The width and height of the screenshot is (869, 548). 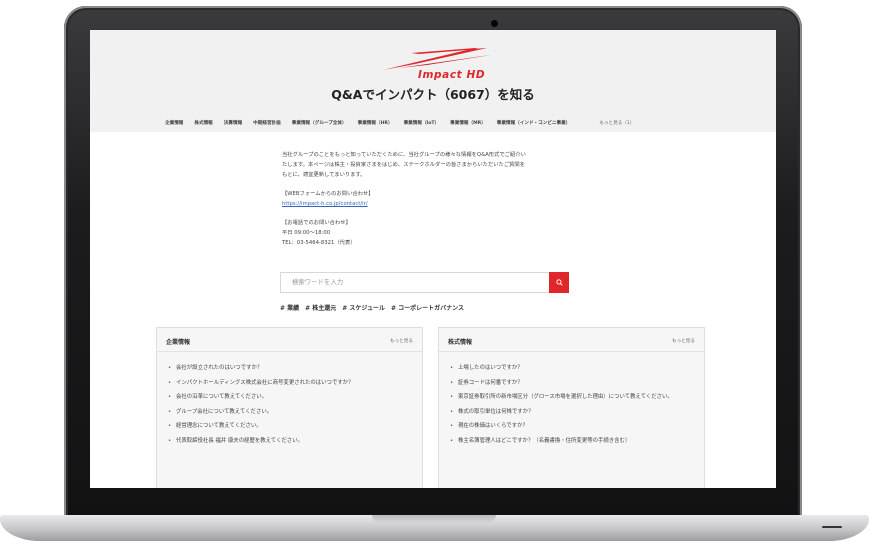 I want to click on tag-governance: # コーポレートガバナンス, so click(x=427, y=307).